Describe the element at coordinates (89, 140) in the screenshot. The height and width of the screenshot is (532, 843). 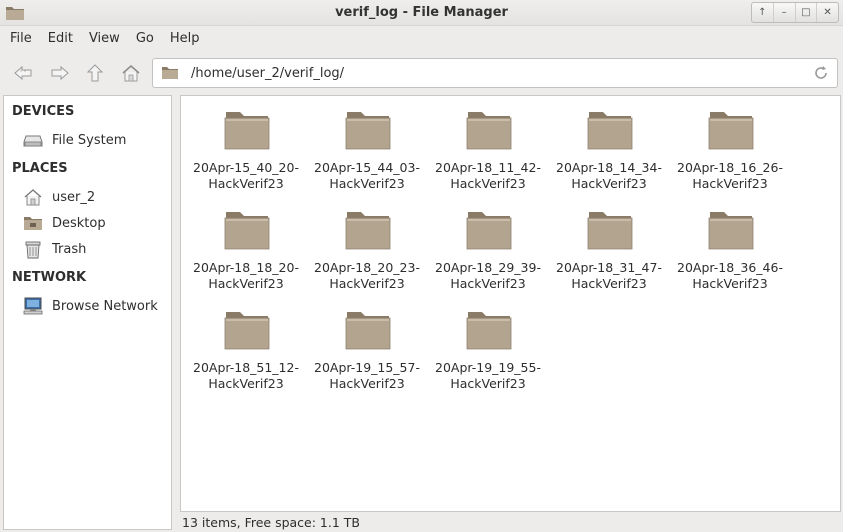
I see `sidebar-item-label: File System` at that location.